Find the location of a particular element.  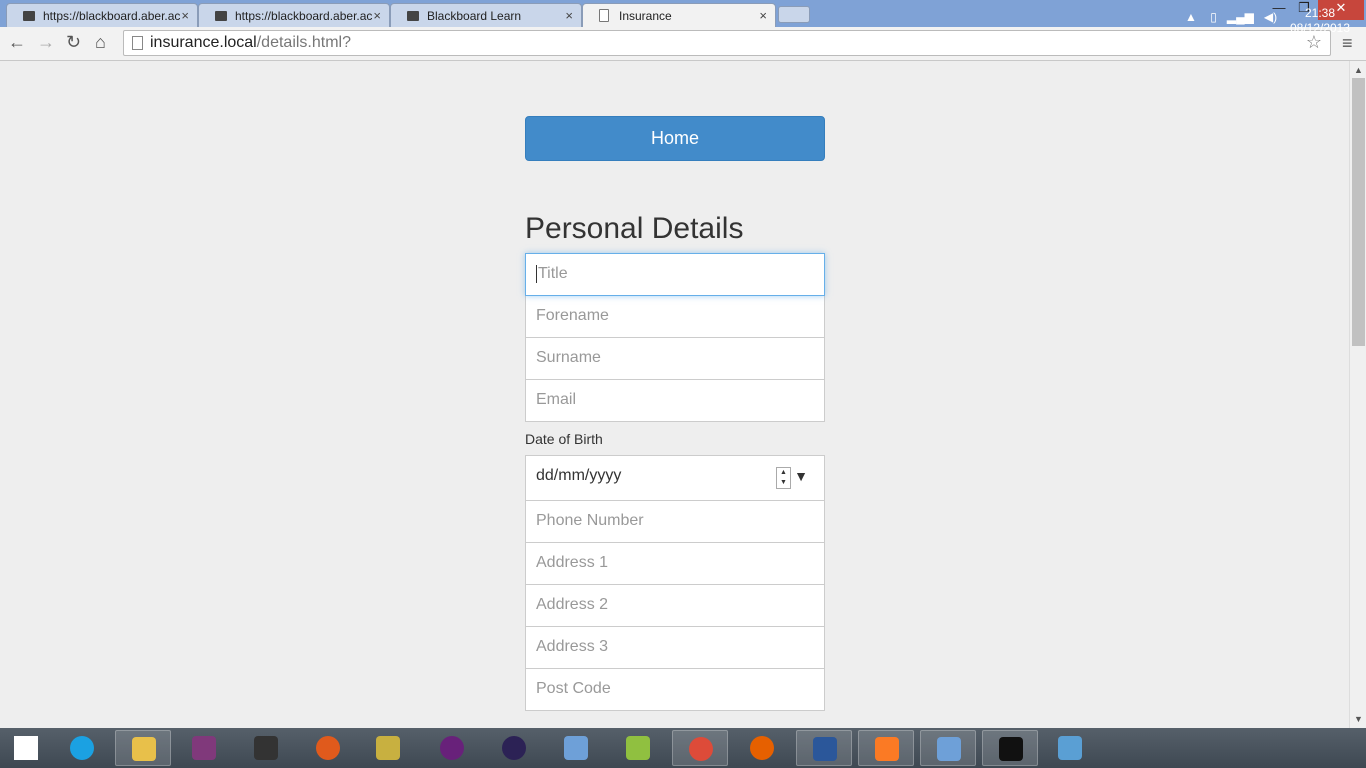

date-spinner: ▲ ▼ is located at coordinates (783, 478).